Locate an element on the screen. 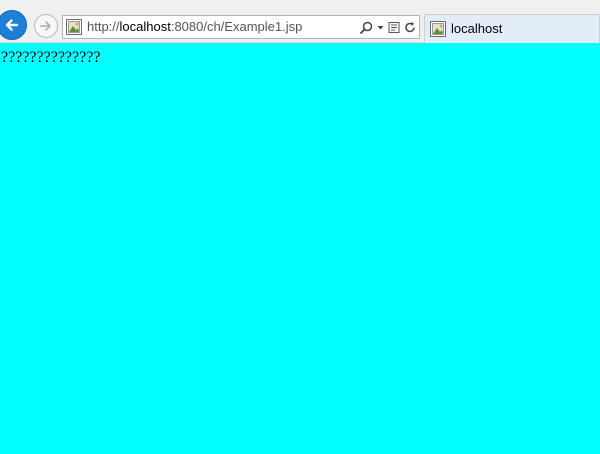 This screenshot has width=600, height=454. address-bar: http://localhost:8080/ch/Example1.jsp is located at coordinates (241, 27).